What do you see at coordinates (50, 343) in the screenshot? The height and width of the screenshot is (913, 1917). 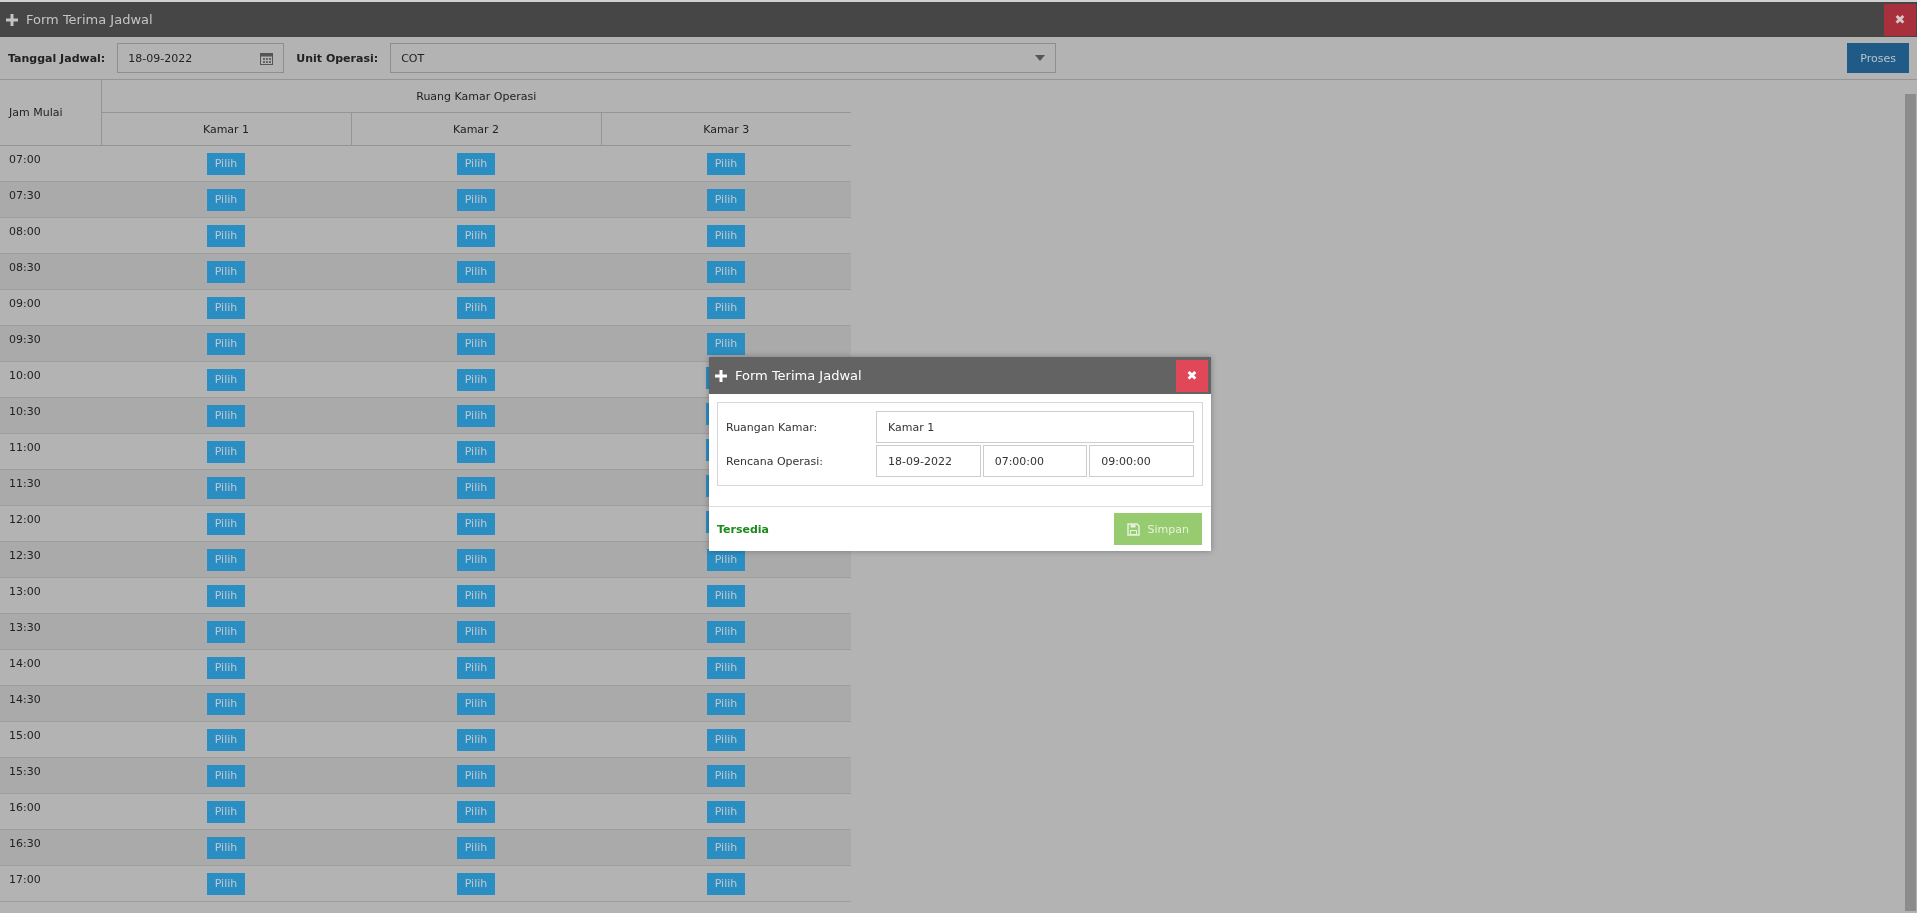 I see `time-cell: 09:30` at bounding box center [50, 343].